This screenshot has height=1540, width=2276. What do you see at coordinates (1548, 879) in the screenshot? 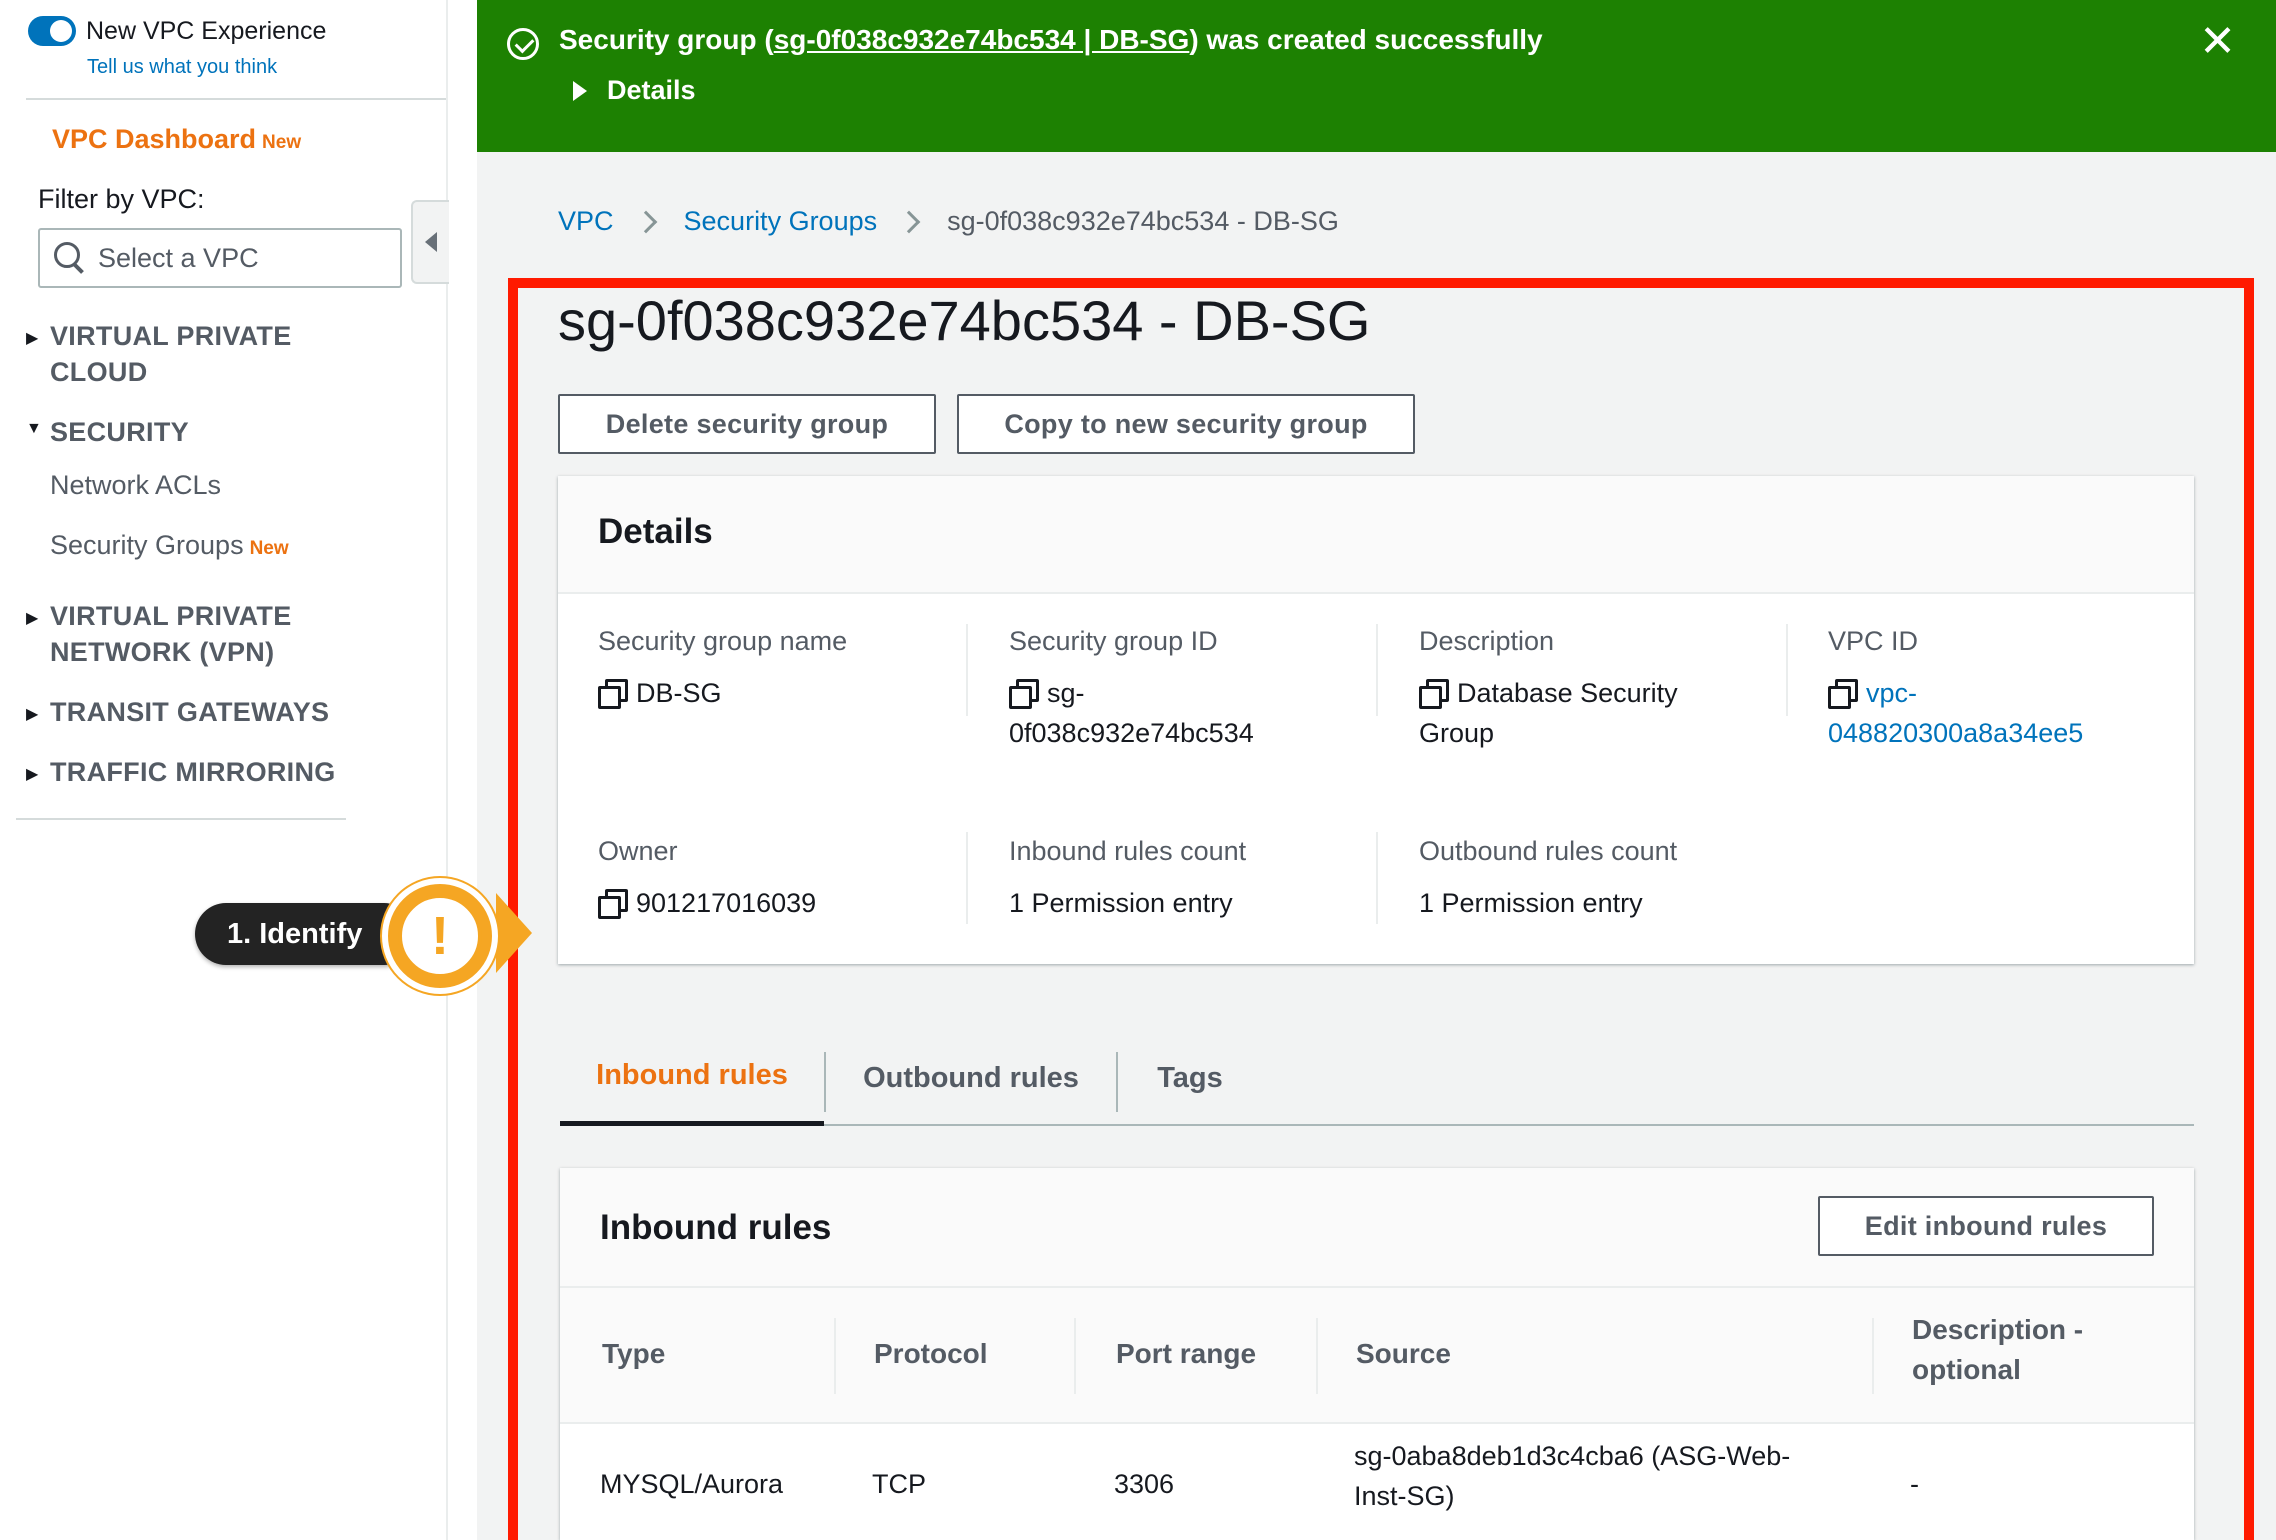
I see `kv-outbound-rules-count: Outbound rules count 1 Permission entry` at bounding box center [1548, 879].